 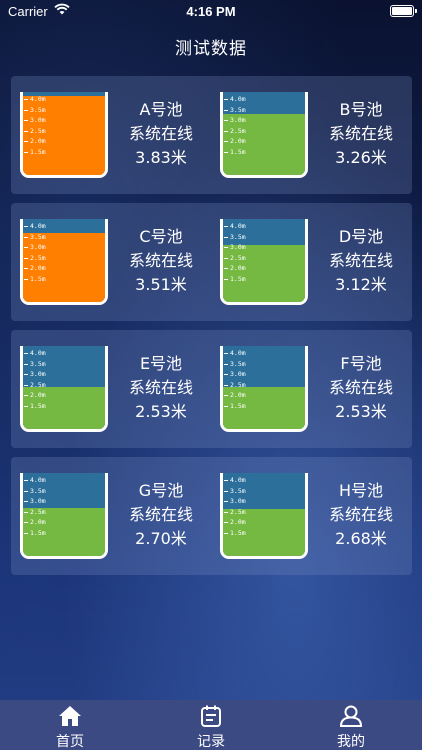 I want to click on pool-name: B号池, so click(x=361, y=109).